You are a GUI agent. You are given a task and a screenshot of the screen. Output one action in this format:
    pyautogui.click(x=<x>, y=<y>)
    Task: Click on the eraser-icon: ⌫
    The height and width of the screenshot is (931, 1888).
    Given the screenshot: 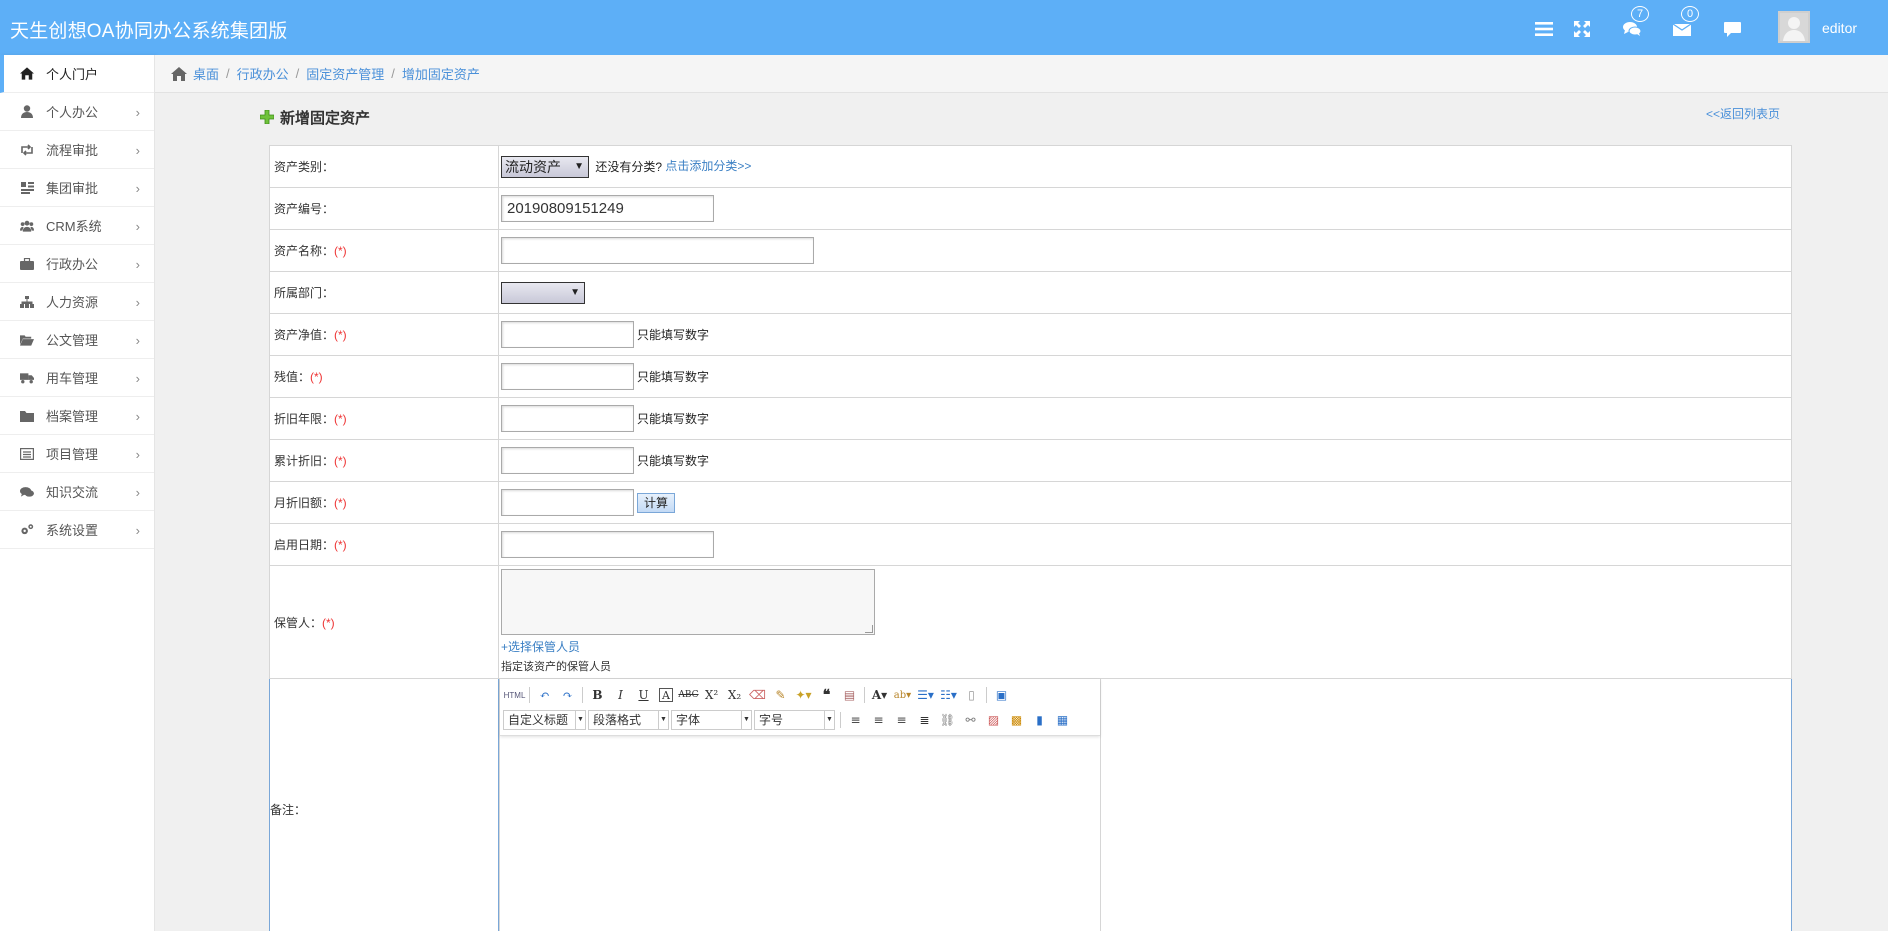 What is the action you would take?
    pyautogui.click(x=757, y=695)
    